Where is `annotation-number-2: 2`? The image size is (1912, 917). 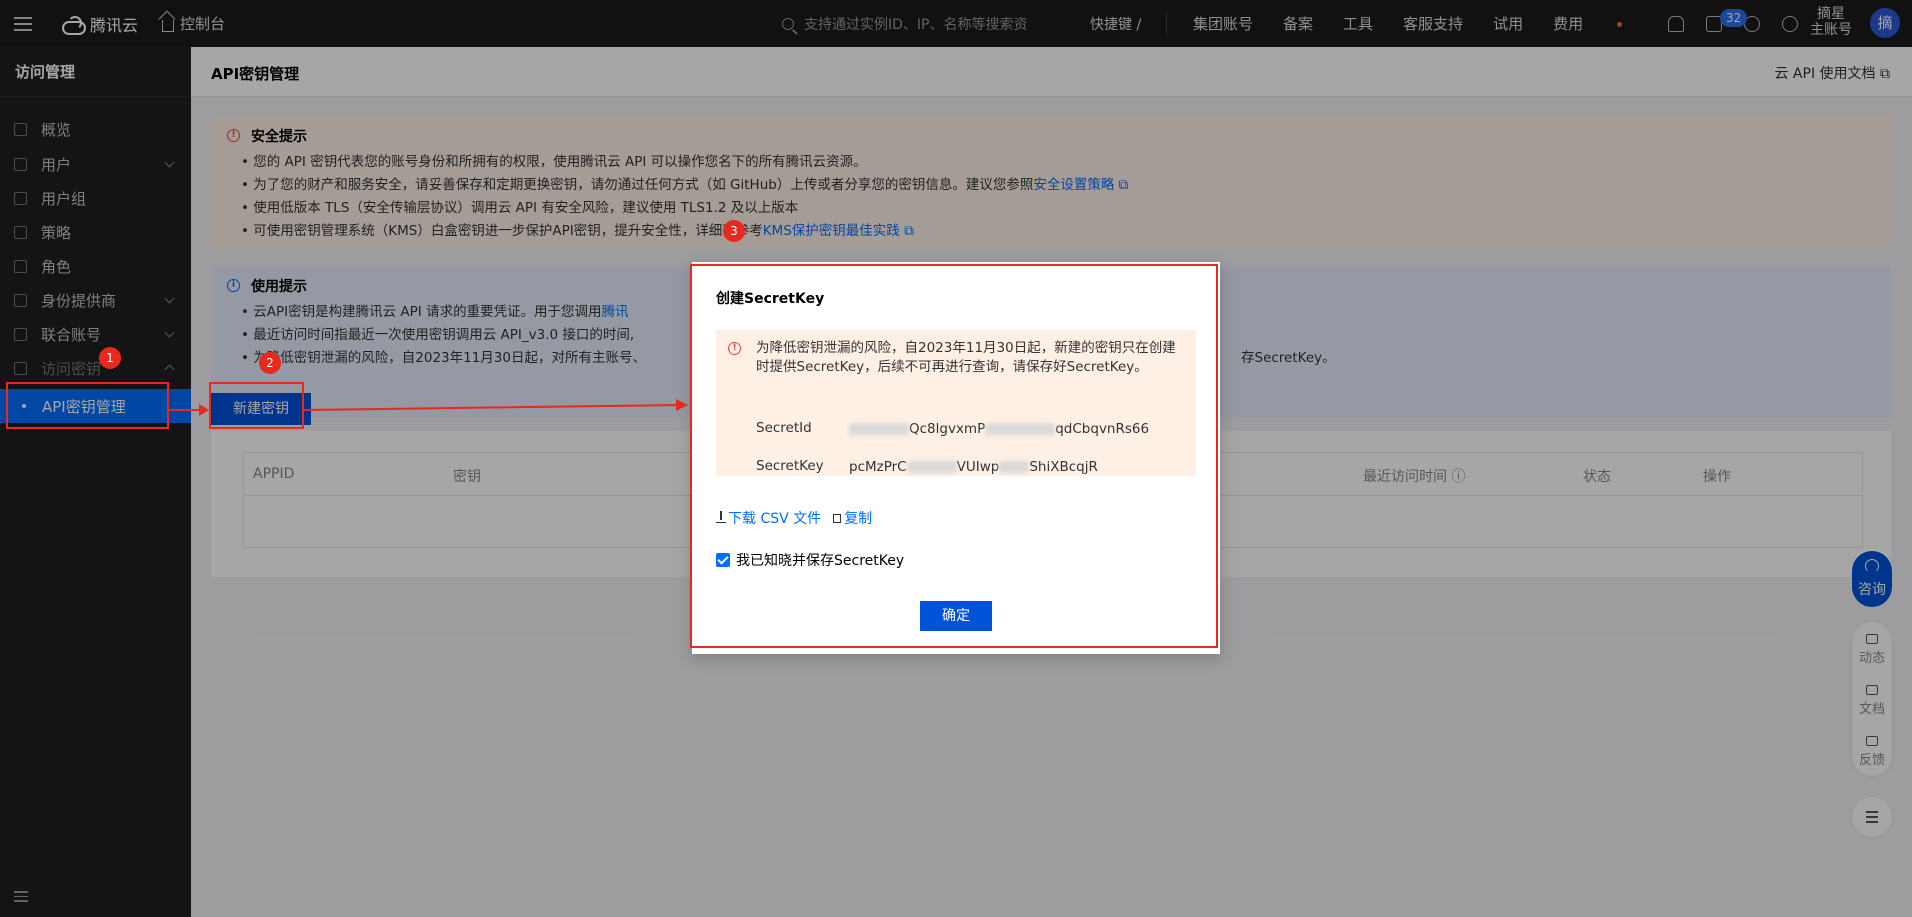
annotation-number-2: 2 is located at coordinates (270, 363).